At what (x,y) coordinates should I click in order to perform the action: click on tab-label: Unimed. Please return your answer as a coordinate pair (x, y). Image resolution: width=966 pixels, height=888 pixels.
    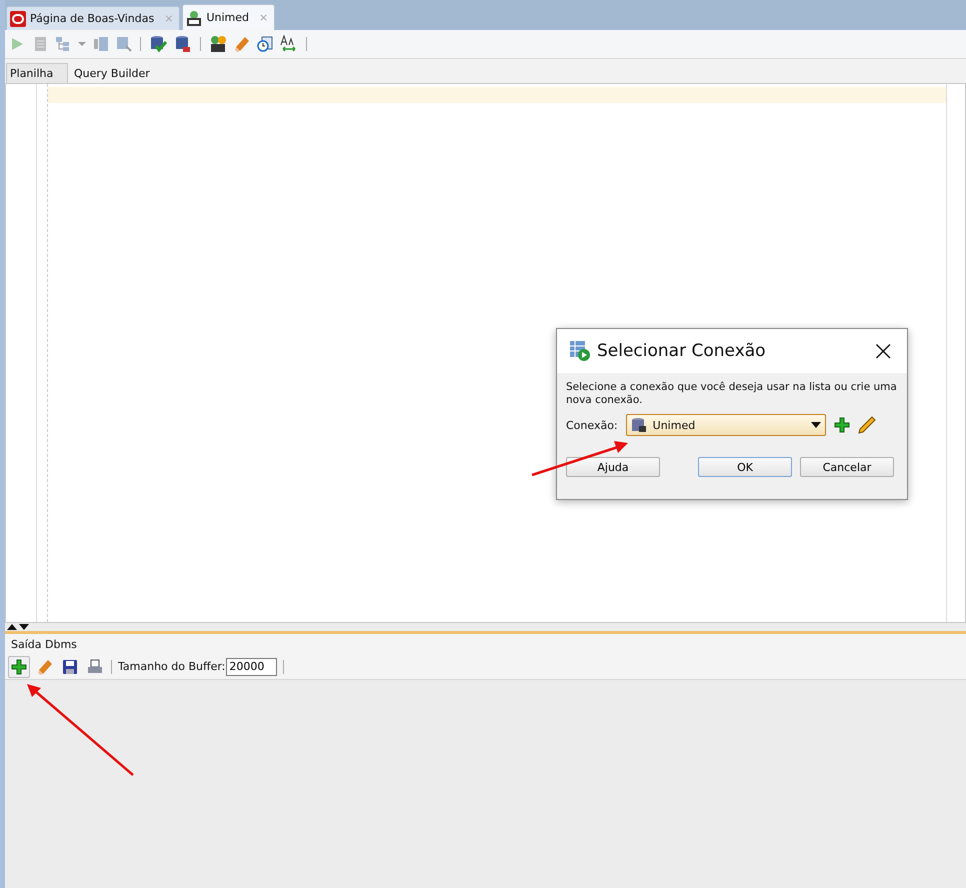
    Looking at the image, I should click on (227, 17).